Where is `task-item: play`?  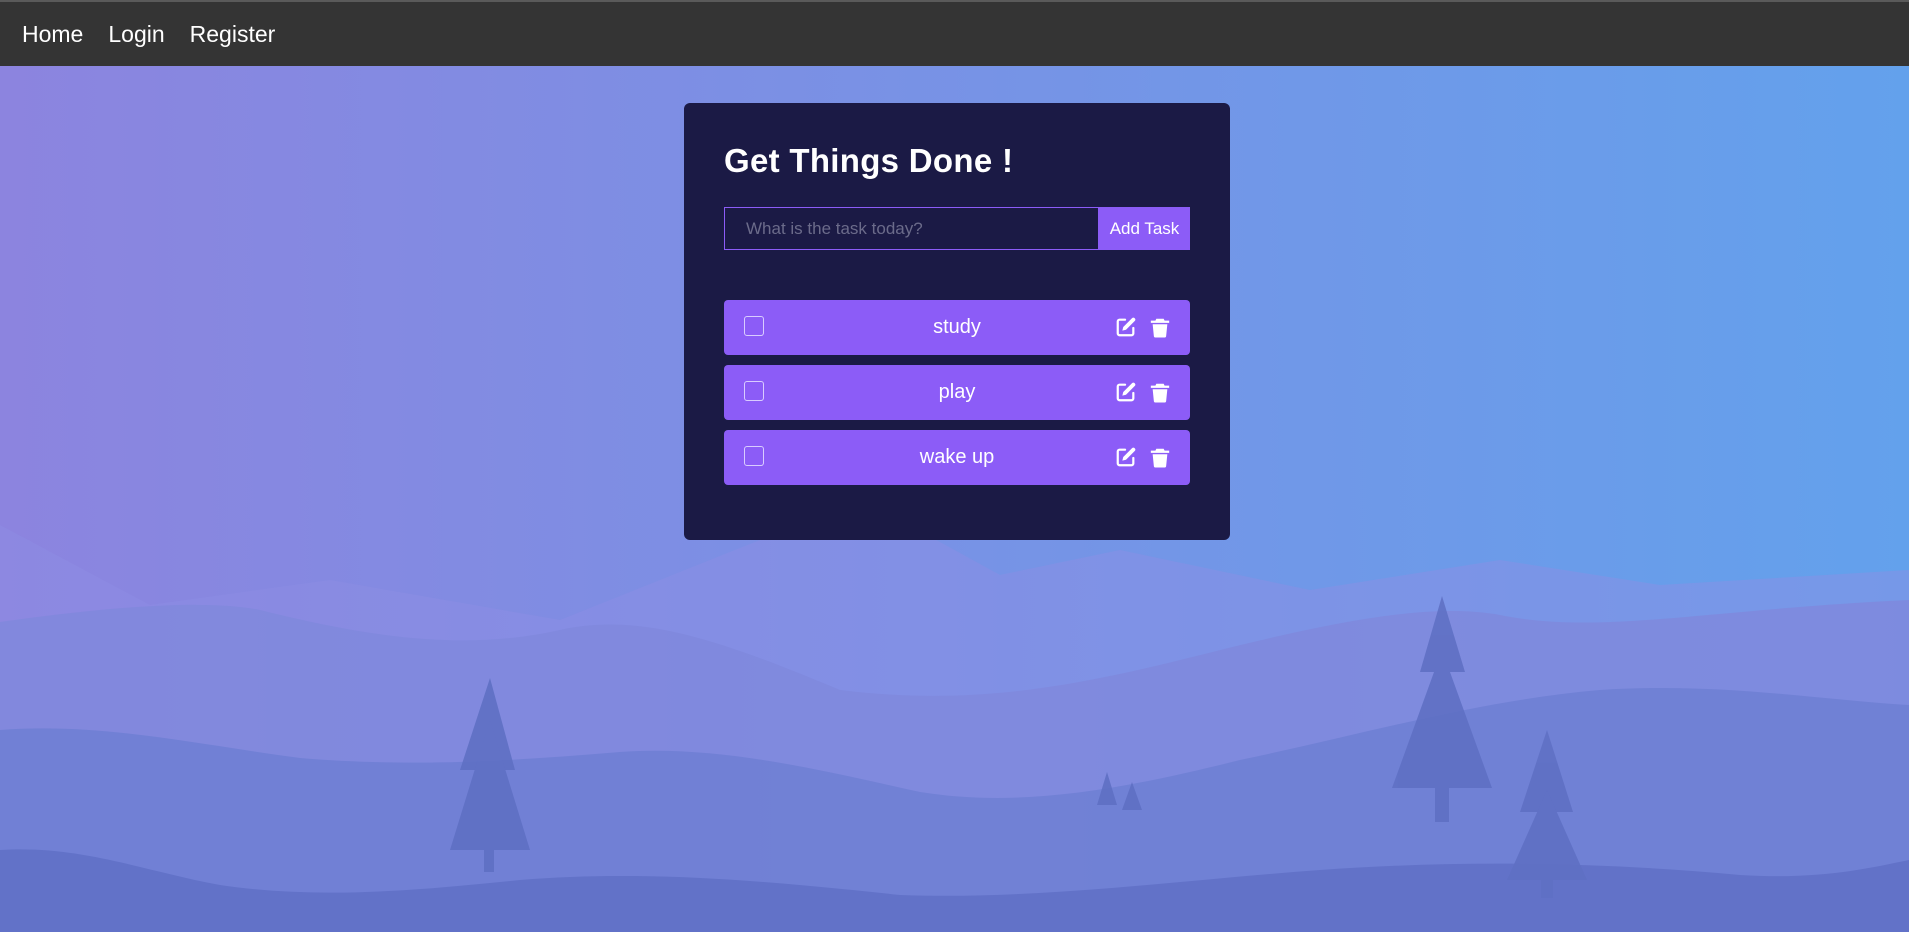
task-item: play is located at coordinates (957, 393).